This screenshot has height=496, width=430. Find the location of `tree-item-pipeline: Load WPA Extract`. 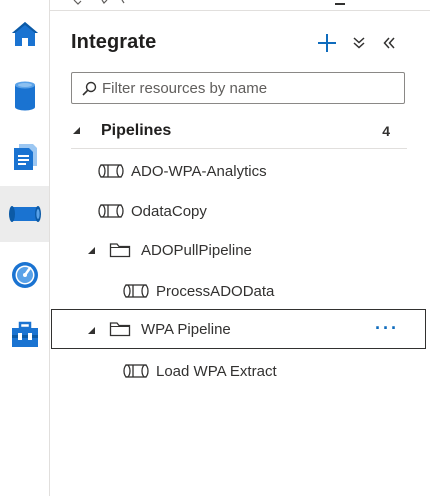

tree-item-pipeline: Load WPA Extract is located at coordinates (238, 371).